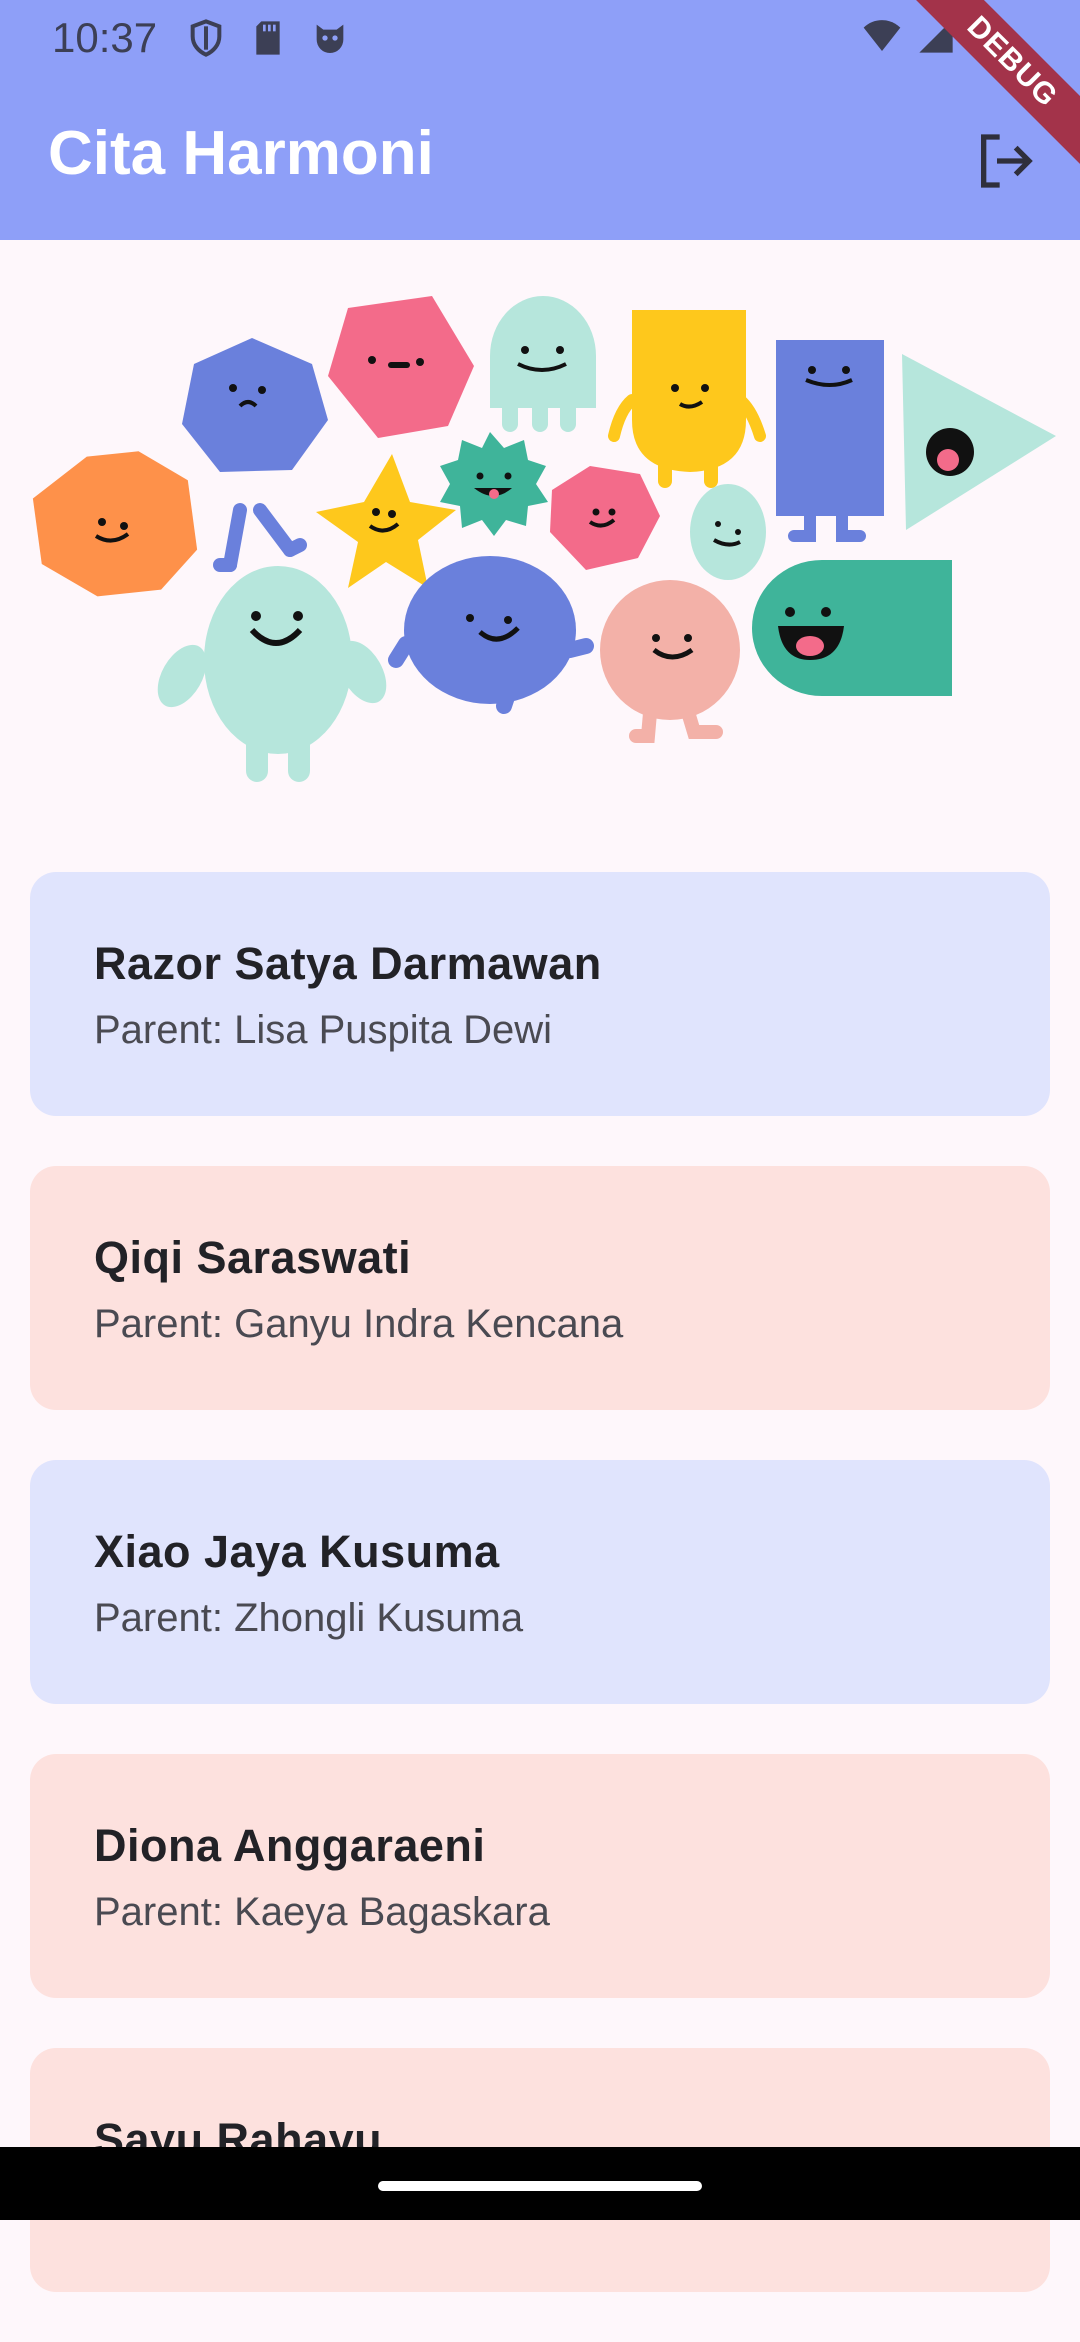 Image resolution: width=1080 pixels, height=2342 pixels. Describe the element at coordinates (386, 521) in the screenshot. I see `yellow-star-character` at that location.